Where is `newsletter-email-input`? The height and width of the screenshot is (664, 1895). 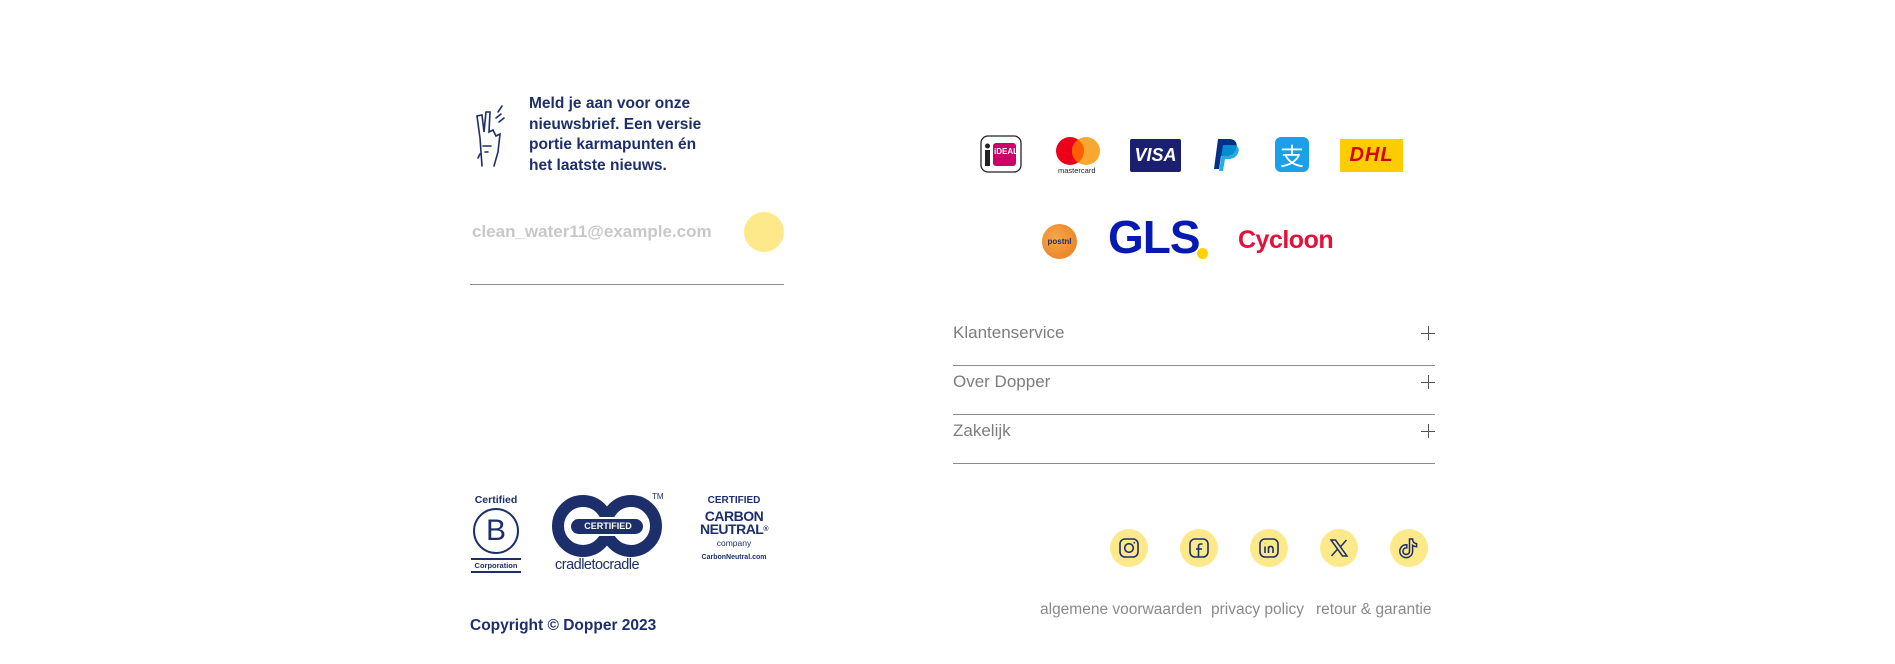
newsletter-email-input is located at coordinates (607, 232).